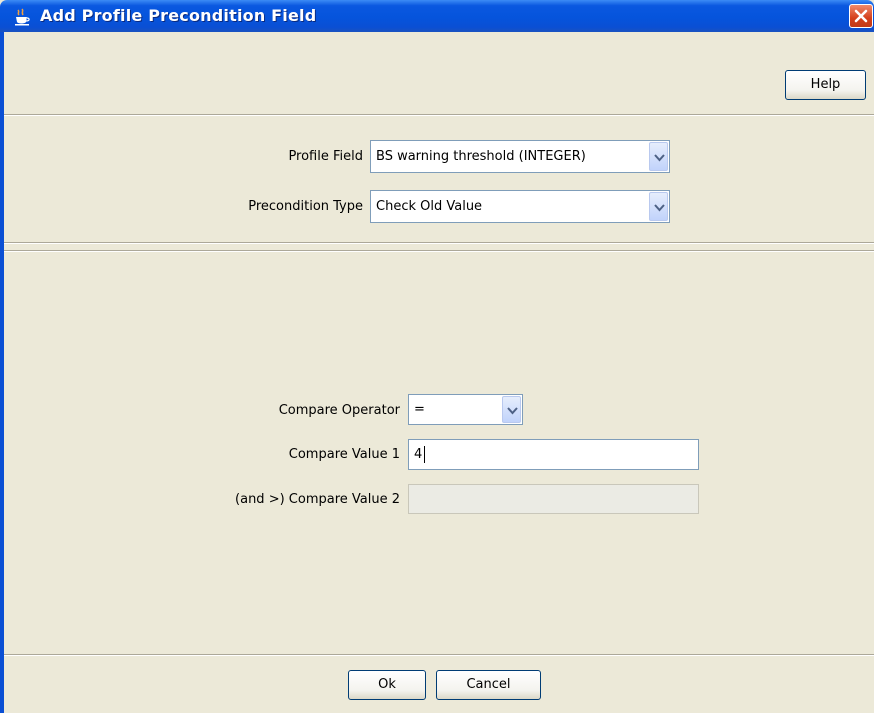 This screenshot has width=874, height=713. What do you see at coordinates (339, 410) in the screenshot?
I see `compare-operator-label: Compare Operator` at bounding box center [339, 410].